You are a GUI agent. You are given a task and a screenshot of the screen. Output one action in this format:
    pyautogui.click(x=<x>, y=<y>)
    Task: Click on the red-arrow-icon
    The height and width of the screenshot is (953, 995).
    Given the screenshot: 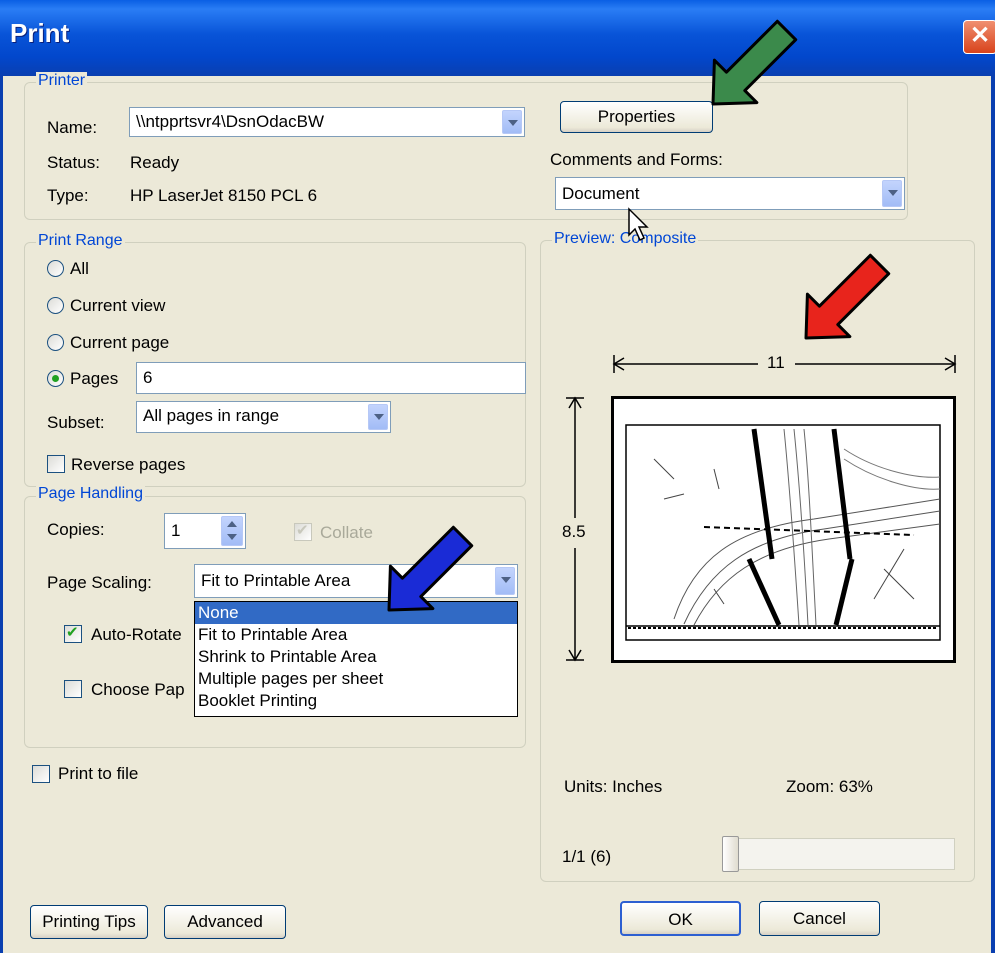 What is the action you would take?
    pyautogui.click(x=847, y=296)
    